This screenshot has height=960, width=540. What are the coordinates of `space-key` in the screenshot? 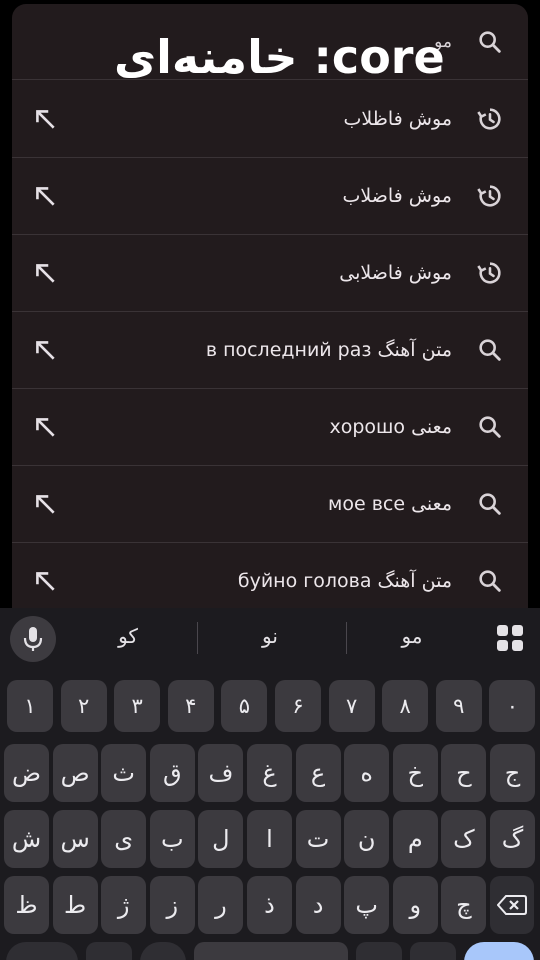 It's located at (271, 951).